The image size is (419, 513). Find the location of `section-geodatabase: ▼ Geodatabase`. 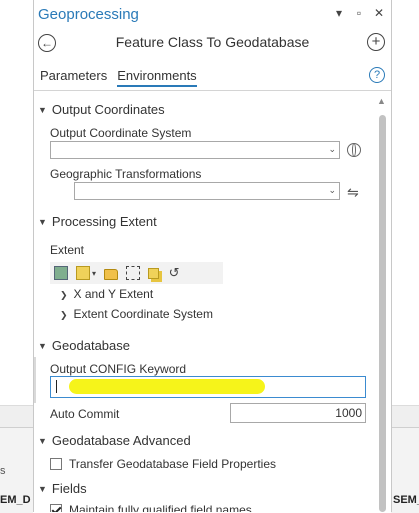

section-geodatabase: ▼ Geodatabase is located at coordinates (84, 345).